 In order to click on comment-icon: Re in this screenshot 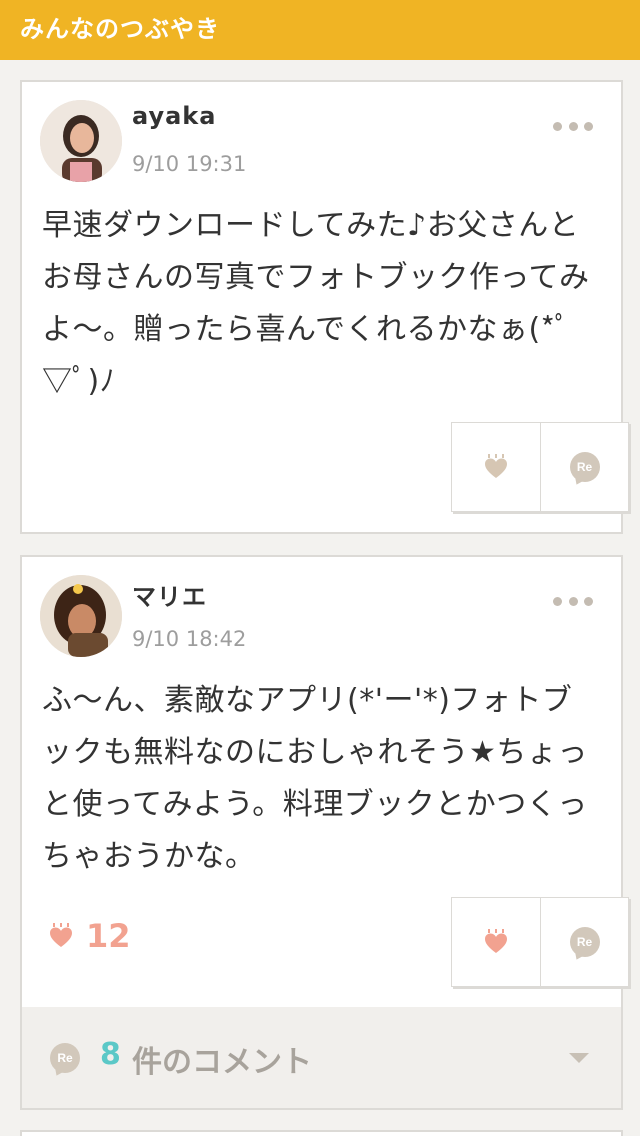, I will do `click(65, 1058)`.